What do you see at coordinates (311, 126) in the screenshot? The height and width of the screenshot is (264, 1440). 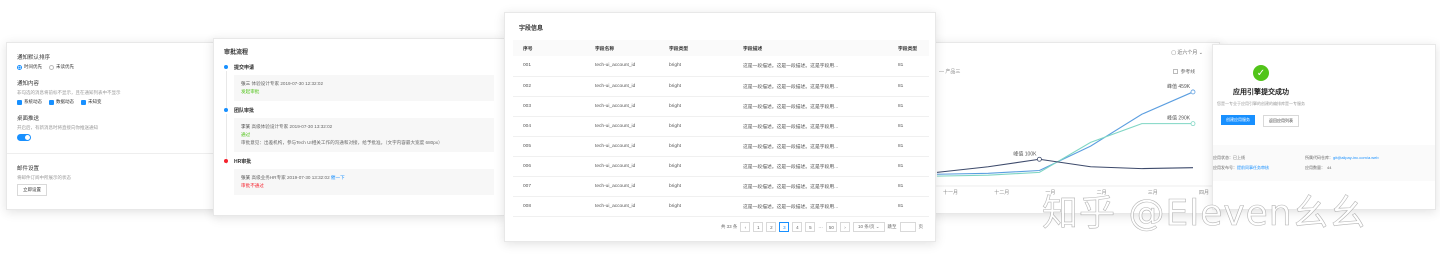 I see `approval-time: 2019-07-30 13:32:02` at bounding box center [311, 126].